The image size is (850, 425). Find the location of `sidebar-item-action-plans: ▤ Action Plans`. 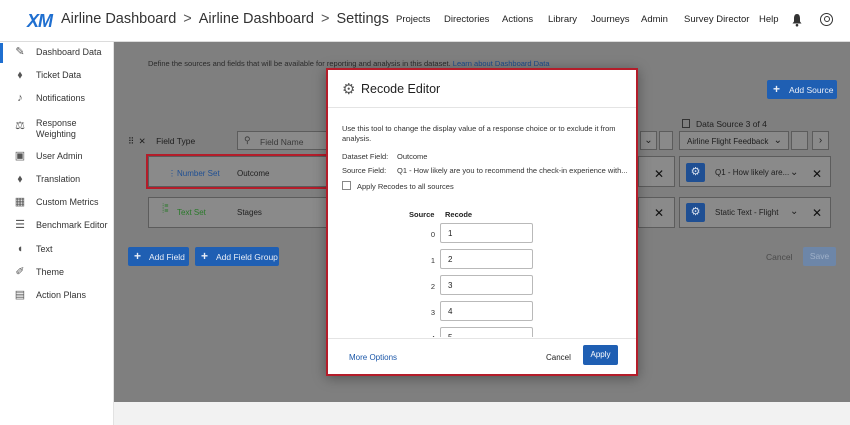

sidebar-item-action-plans: ▤ Action Plans is located at coordinates (57, 296).